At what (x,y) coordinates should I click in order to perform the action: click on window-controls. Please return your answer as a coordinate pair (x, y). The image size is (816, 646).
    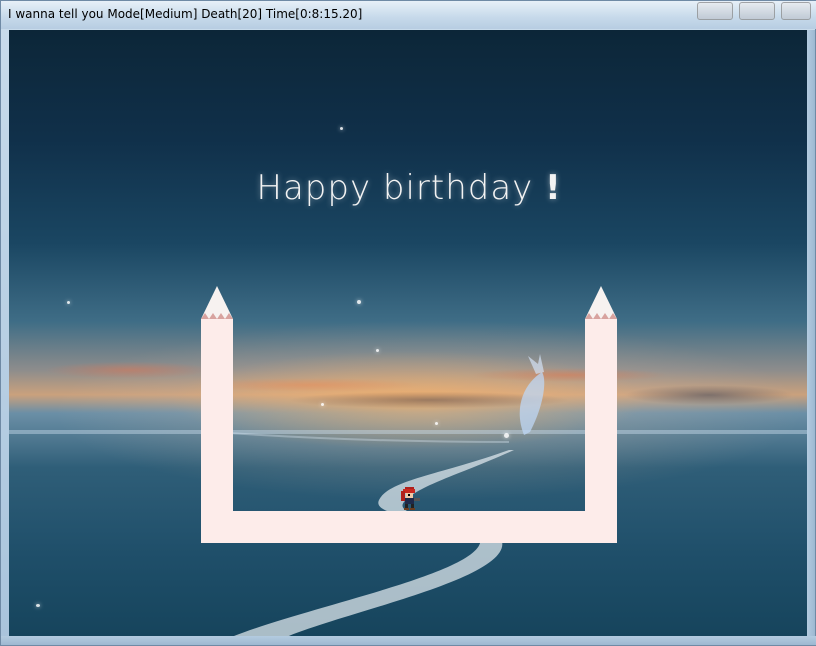
    Looking at the image, I should click on (754, 11).